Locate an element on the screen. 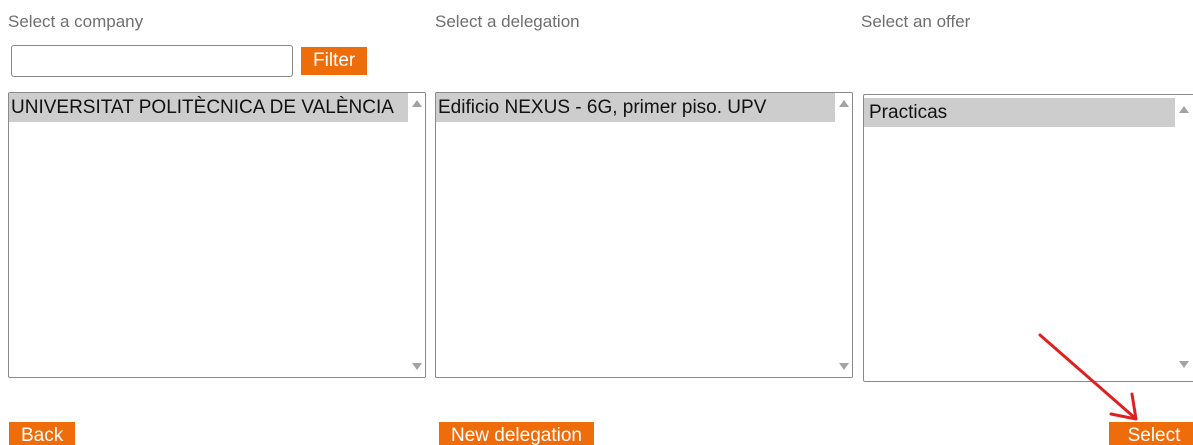 The image size is (1193, 445). filter-button: Filter is located at coordinates (334, 61).